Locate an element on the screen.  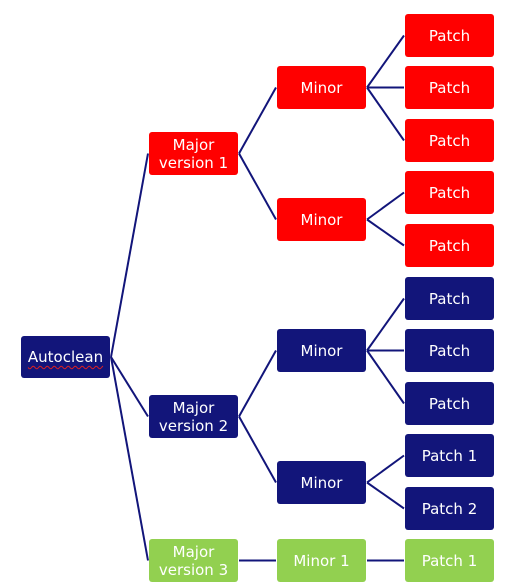
node-patch-1: Patch 1 is located at coordinates (449, 455).